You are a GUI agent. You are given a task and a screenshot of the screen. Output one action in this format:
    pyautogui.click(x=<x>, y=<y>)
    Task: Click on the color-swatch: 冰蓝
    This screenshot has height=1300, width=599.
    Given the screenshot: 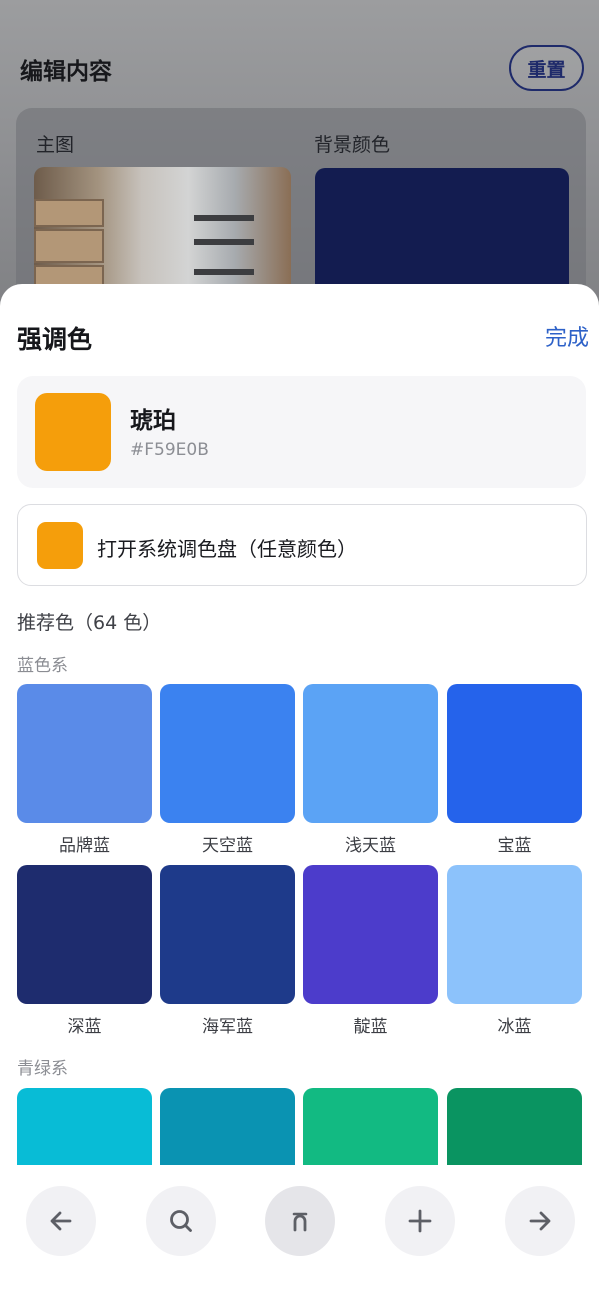 What is the action you would take?
    pyautogui.click(x=514, y=951)
    